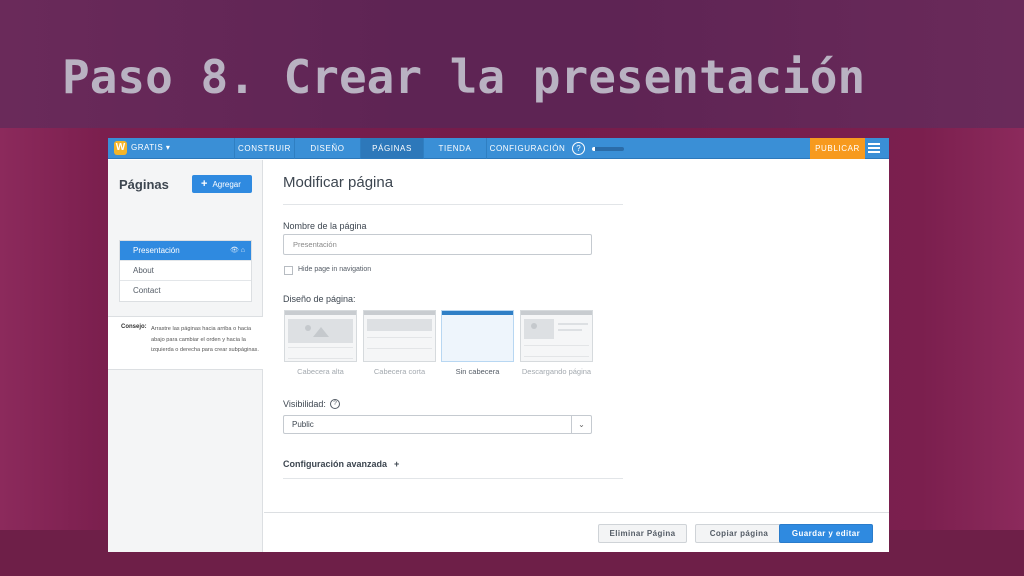  What do you see at coordinates (150, 147) in the screenshot?
I see `plan-dropdown: GRATIS ▾` at bounding box center [150, 147].